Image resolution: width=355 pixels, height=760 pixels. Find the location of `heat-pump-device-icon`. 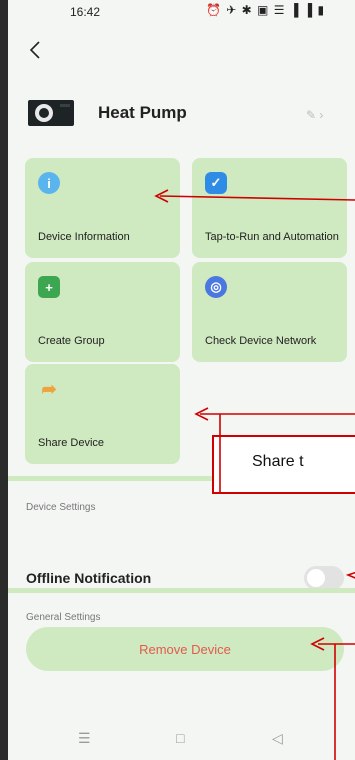

heat-pump-device-icon is located at coordinates (51, 113).